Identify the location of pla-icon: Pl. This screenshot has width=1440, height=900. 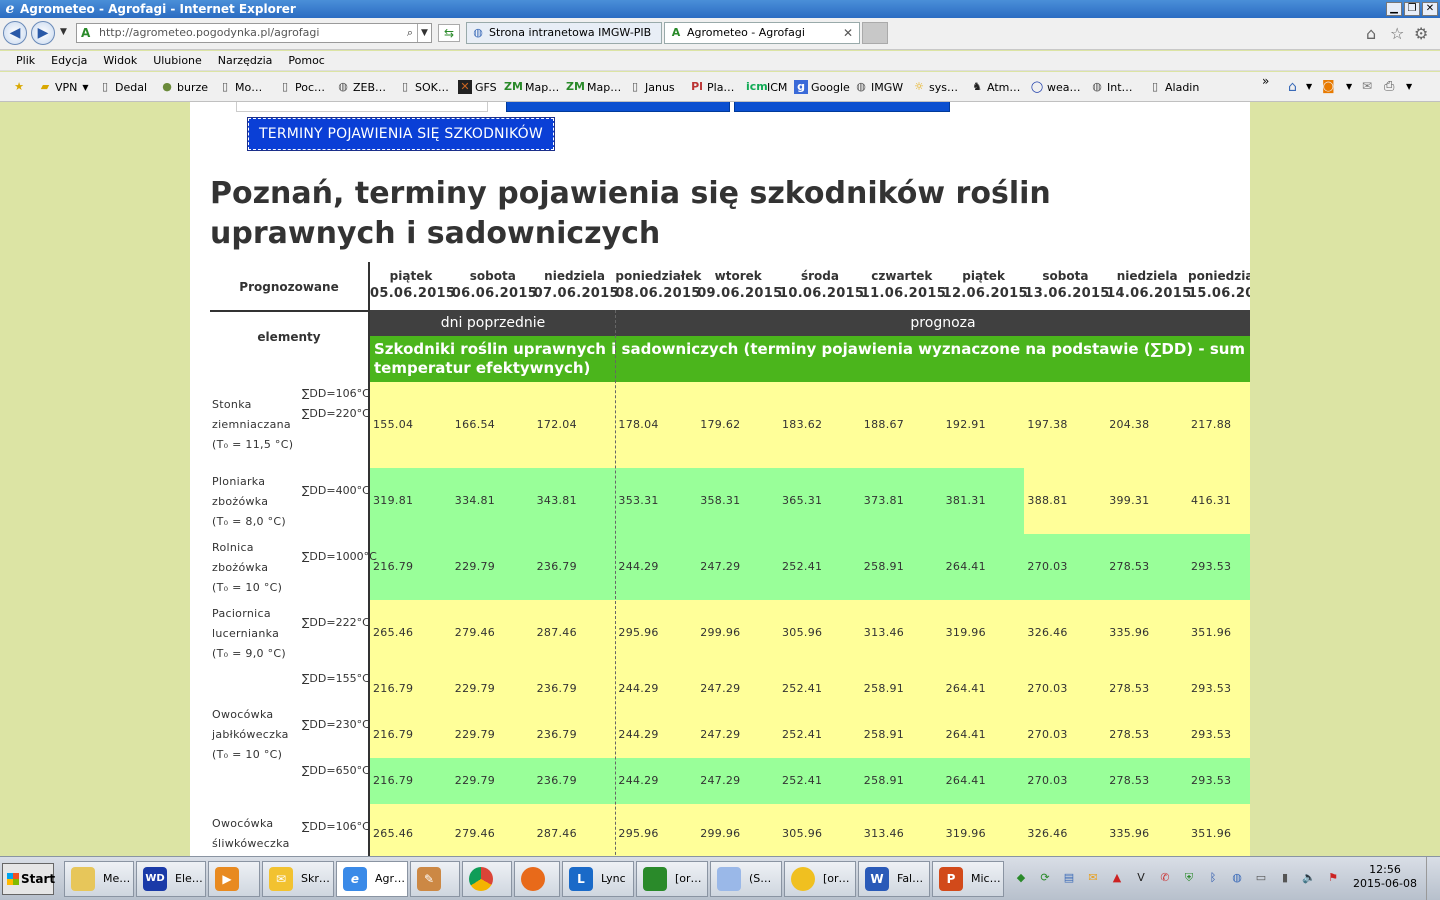
(697, 86).